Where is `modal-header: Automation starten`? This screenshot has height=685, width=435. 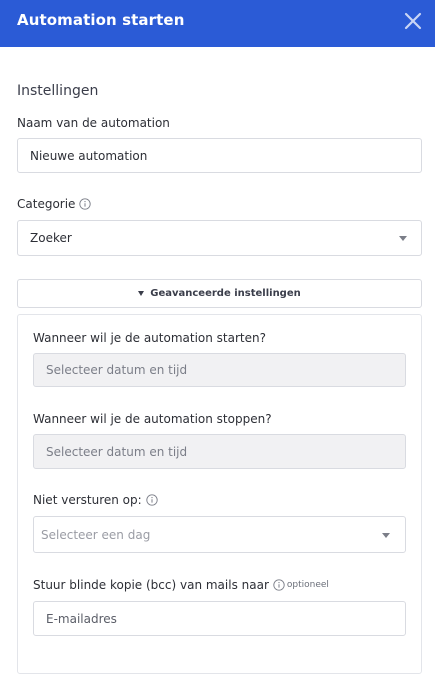 modal-header: Automation starten is located at coordinates (217, 23).